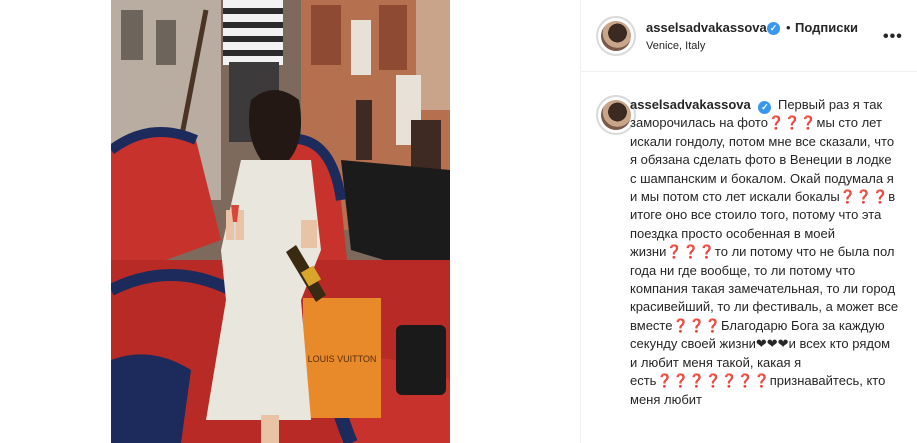 The width and height of the screenshot is (917, 443). Describe the element at coordinates (826, 27) in the screenshot. I see `follow-button: Подписки` at that location.